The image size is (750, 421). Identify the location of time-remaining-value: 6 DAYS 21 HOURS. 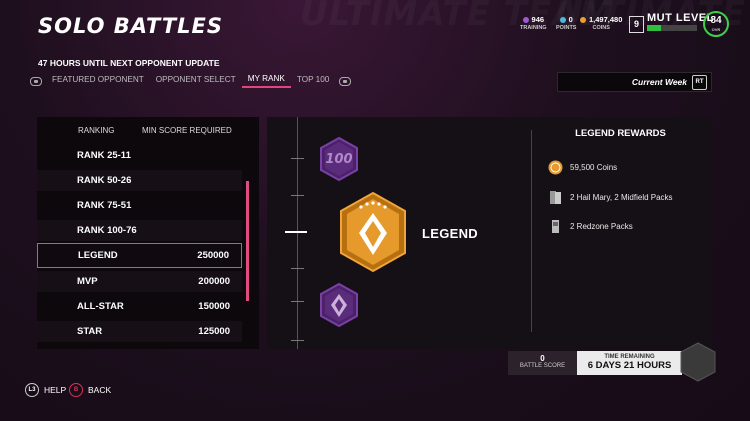
(629, 365).